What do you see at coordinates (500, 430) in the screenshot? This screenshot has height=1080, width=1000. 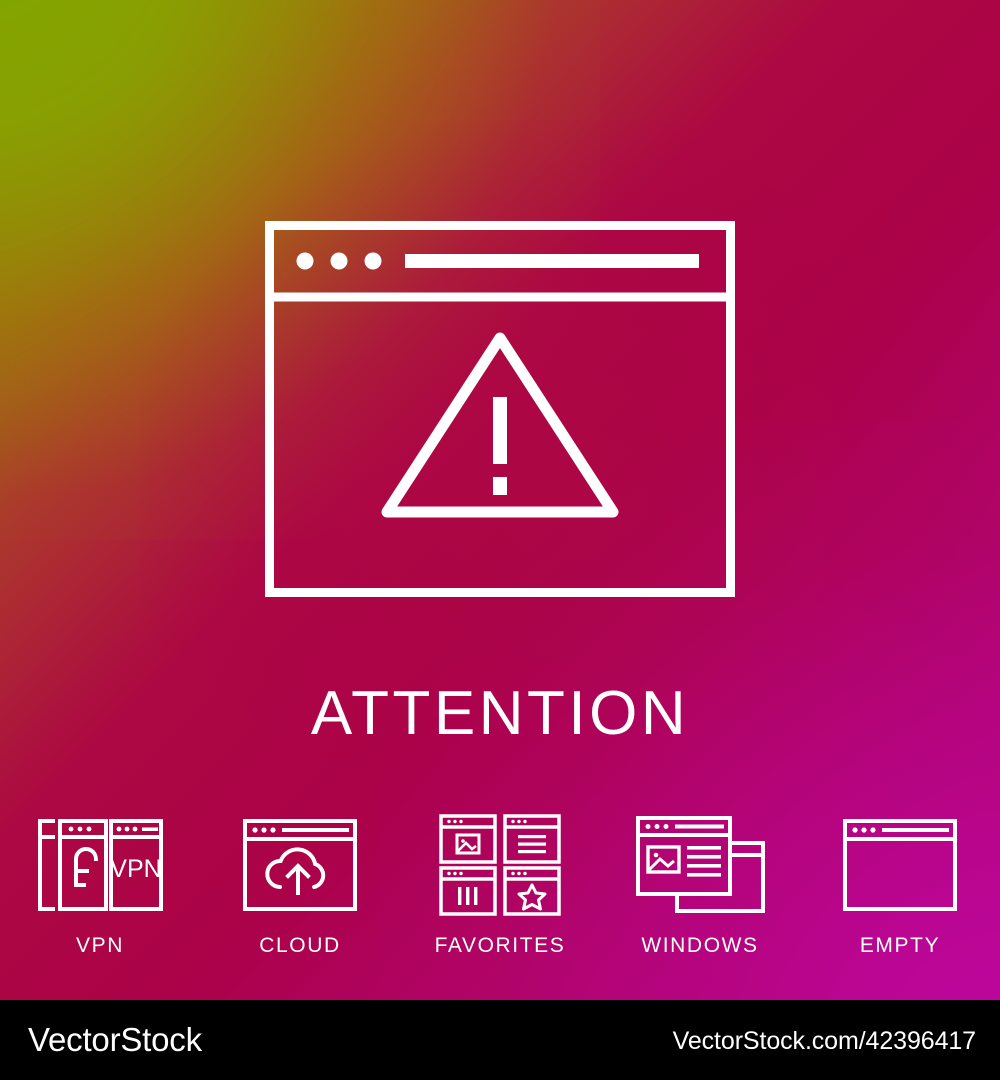 I see `exclamation-stem` at bounding box center [500, 430].